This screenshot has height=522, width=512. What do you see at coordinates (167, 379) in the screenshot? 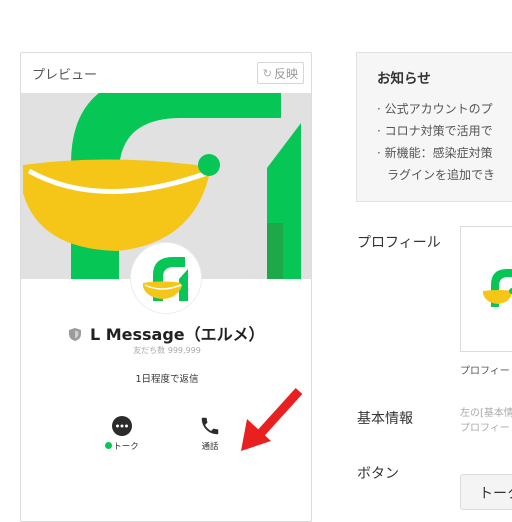
I see `reply-time: 1日程度で返信` at bounding box center [167, 379].